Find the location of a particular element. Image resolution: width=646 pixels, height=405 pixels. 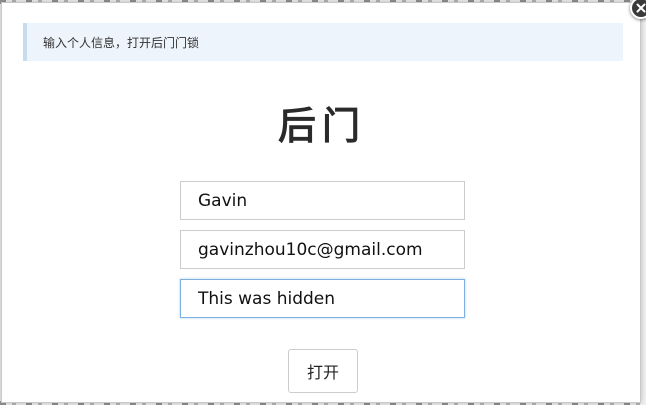

close-icon is located at coordinates (641, 8).